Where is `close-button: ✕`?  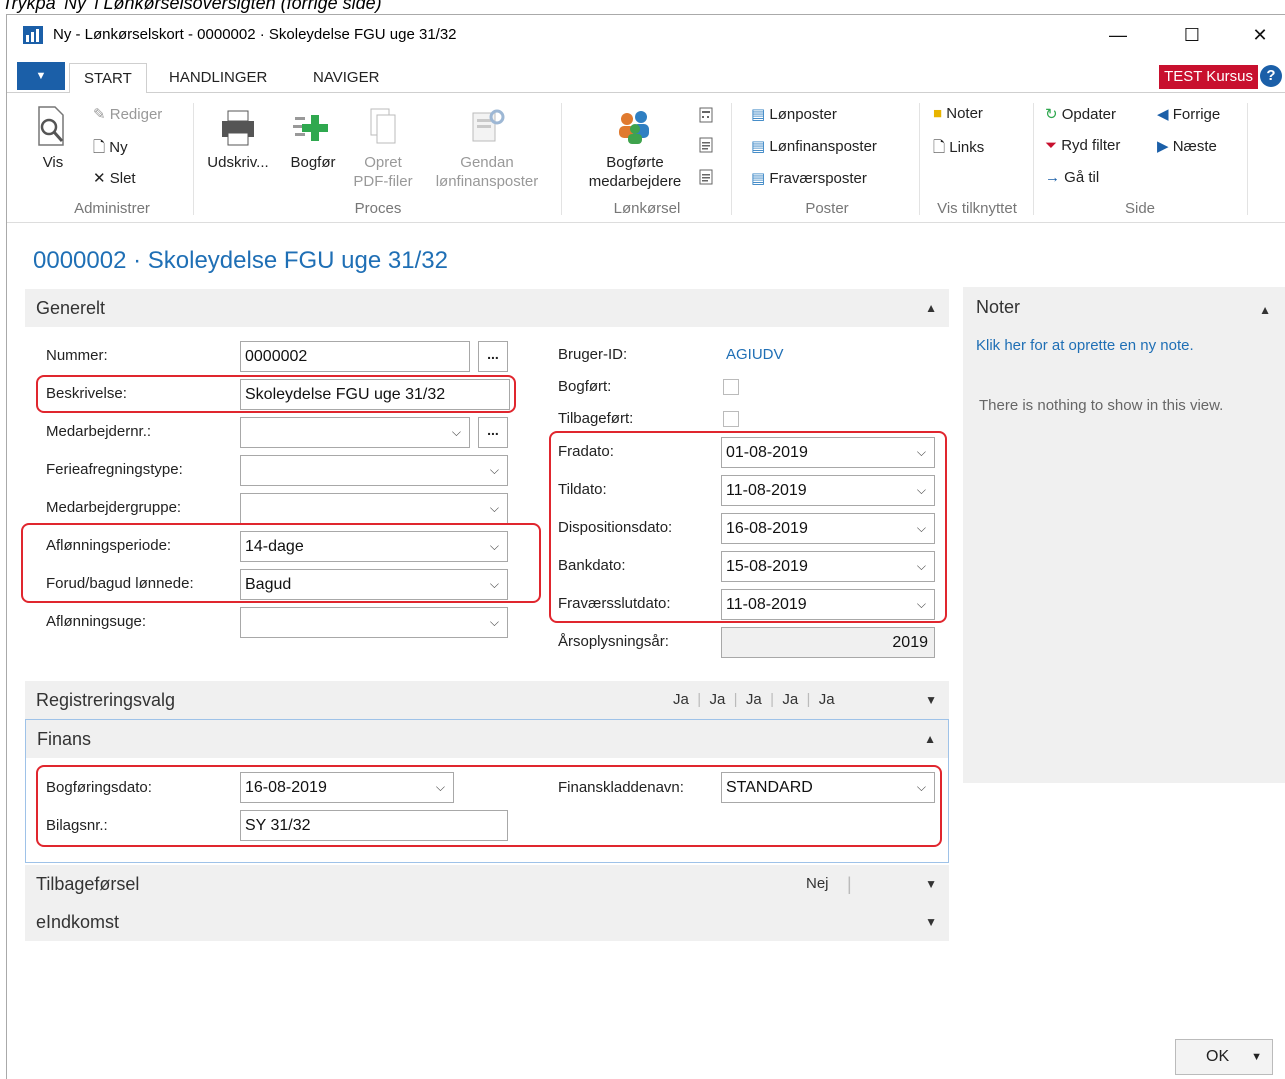
close-button: ✕ is located at coordinates (1260, 35).